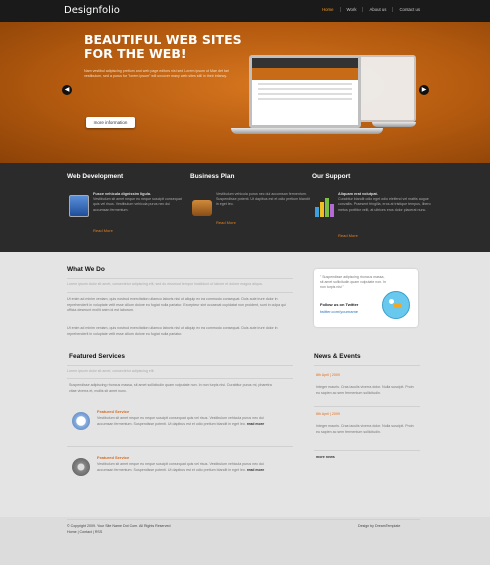  I want to click on slider-prev-icon: ◀, so click(67, 90).